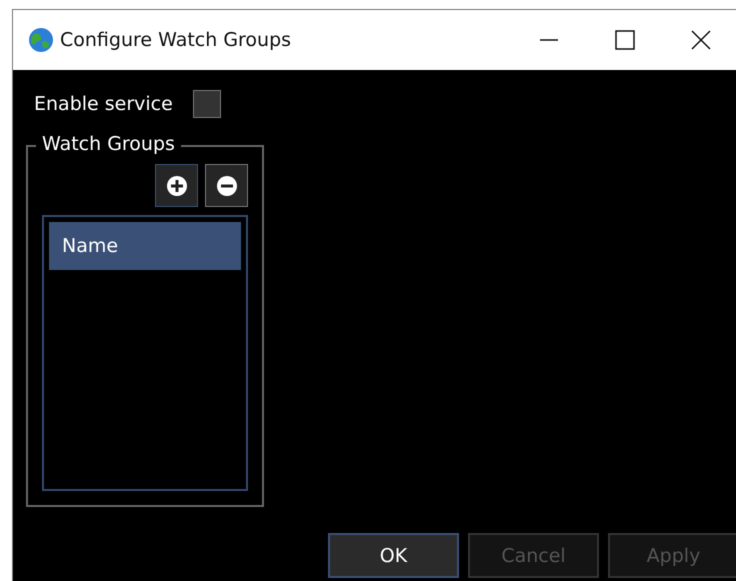 Image resolution: width=736 pixels, height=581 pixels. Describe the element at coordinates (145, 246) in the screenshot. I see `column-header: Name` at that location.